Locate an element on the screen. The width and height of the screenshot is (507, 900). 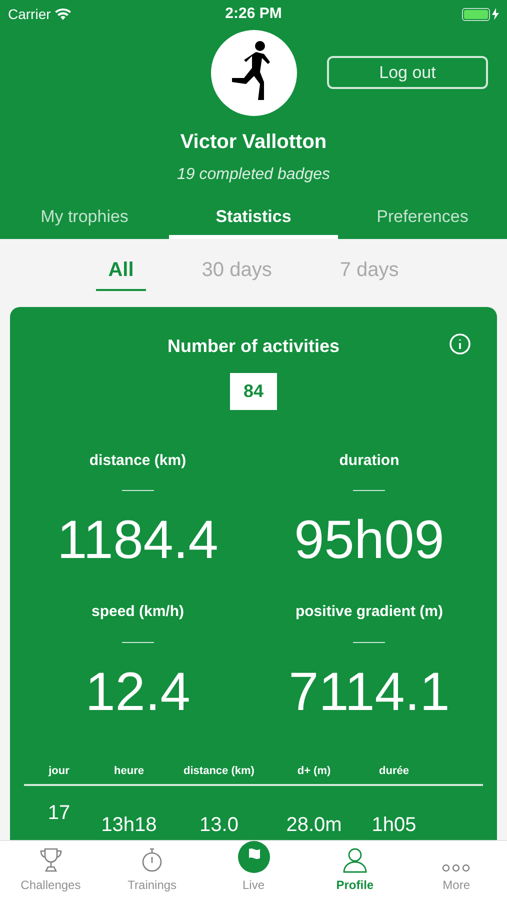
column-header: distance (km) is located at coordinates (219, 771).